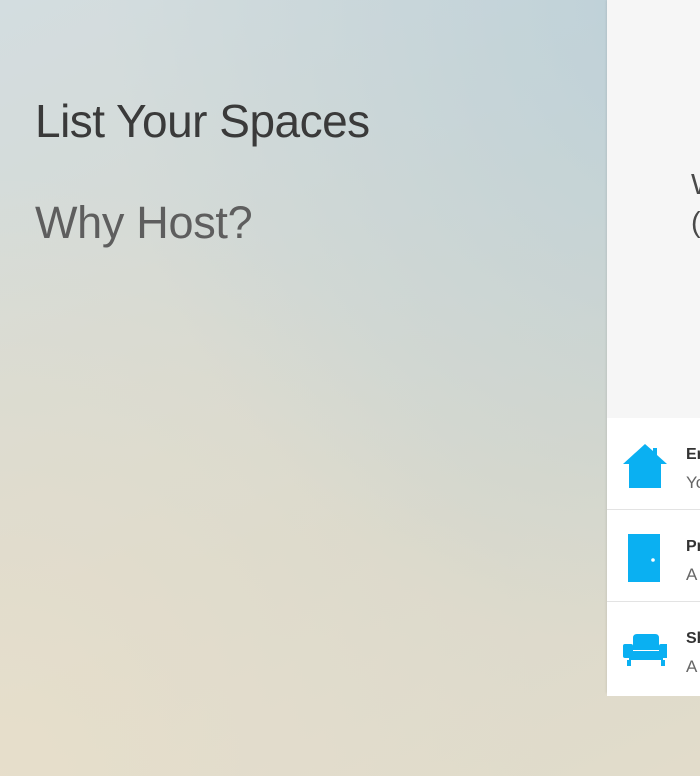  Describe the element at coordinates (202, 170) in the screenshot. I see `hero: List Your Spaces Why Host?` at that location.